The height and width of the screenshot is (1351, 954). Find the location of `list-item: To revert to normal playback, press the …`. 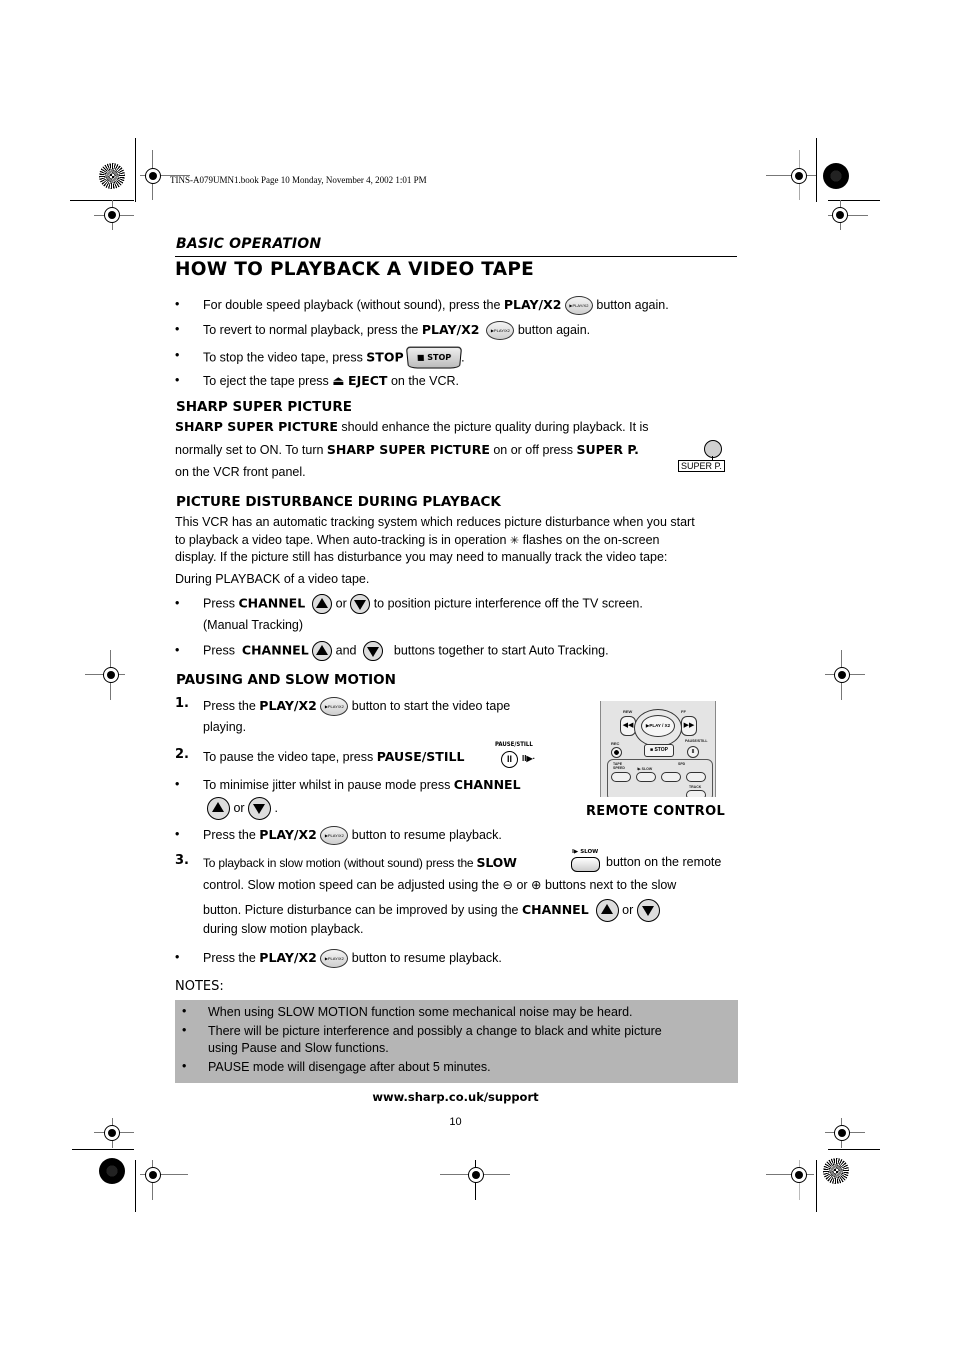

list-item: To revert to normal playback, press the … is located at coordinates (397, 331).